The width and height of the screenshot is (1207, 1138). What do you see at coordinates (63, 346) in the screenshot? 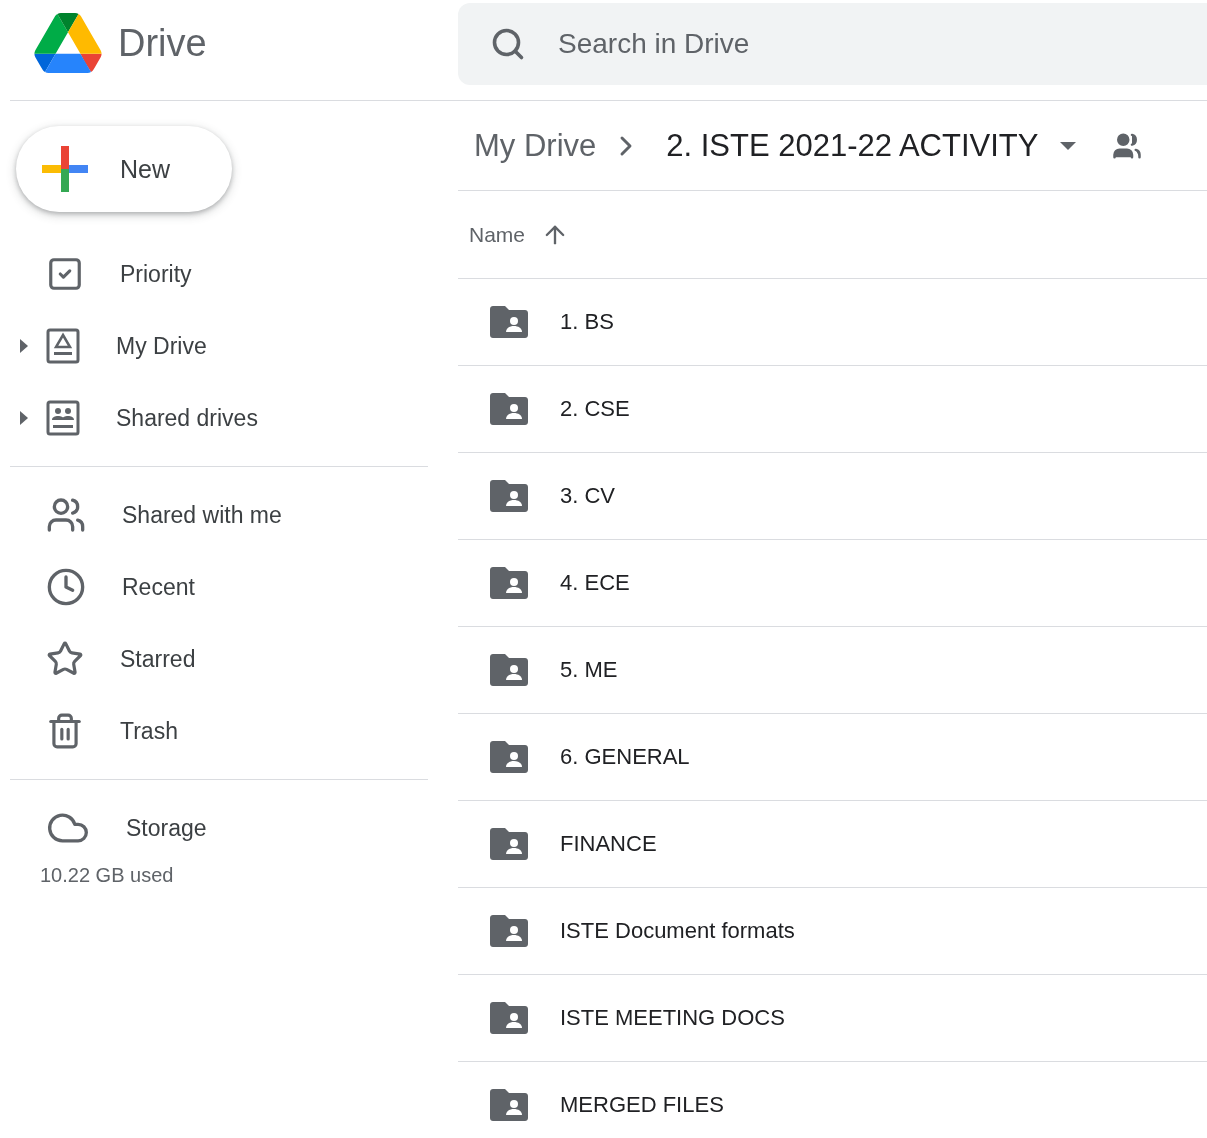
I see `hard-drive-icon` at bounding box center [63, 346].